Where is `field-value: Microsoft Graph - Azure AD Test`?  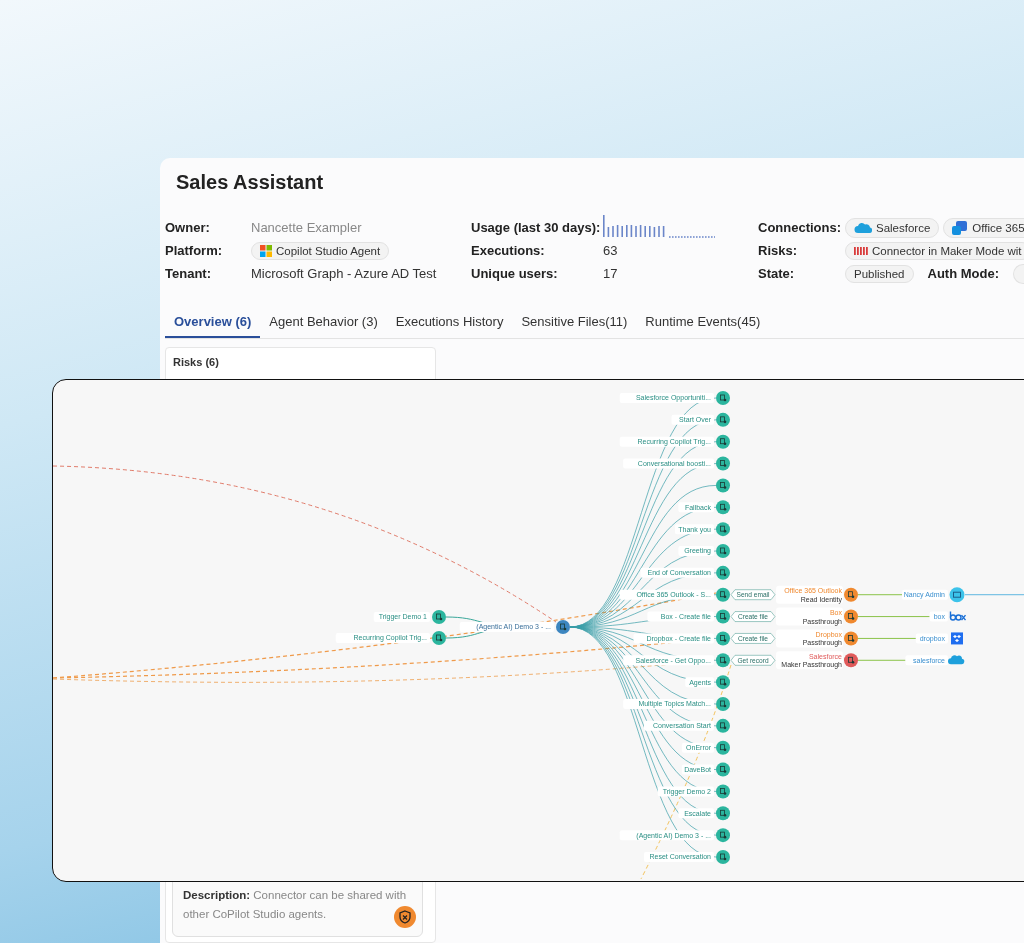
field-value: Microsoft Graph - Azure AD Test is located at coordinates (344, 273).